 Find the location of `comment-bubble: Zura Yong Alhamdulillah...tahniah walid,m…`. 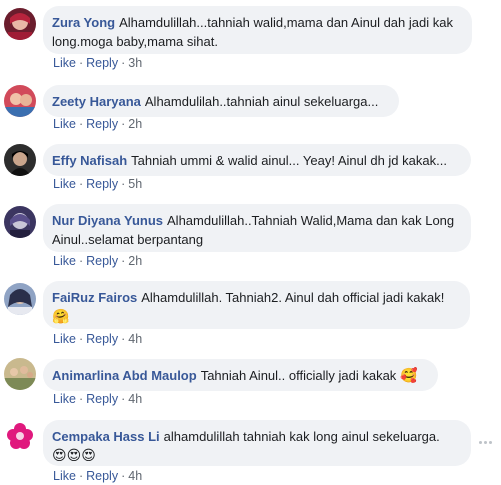

comment-bubble: Zura Yong Alhamdulillah...tahniah walid,m… is located at coordinates (257, 30).